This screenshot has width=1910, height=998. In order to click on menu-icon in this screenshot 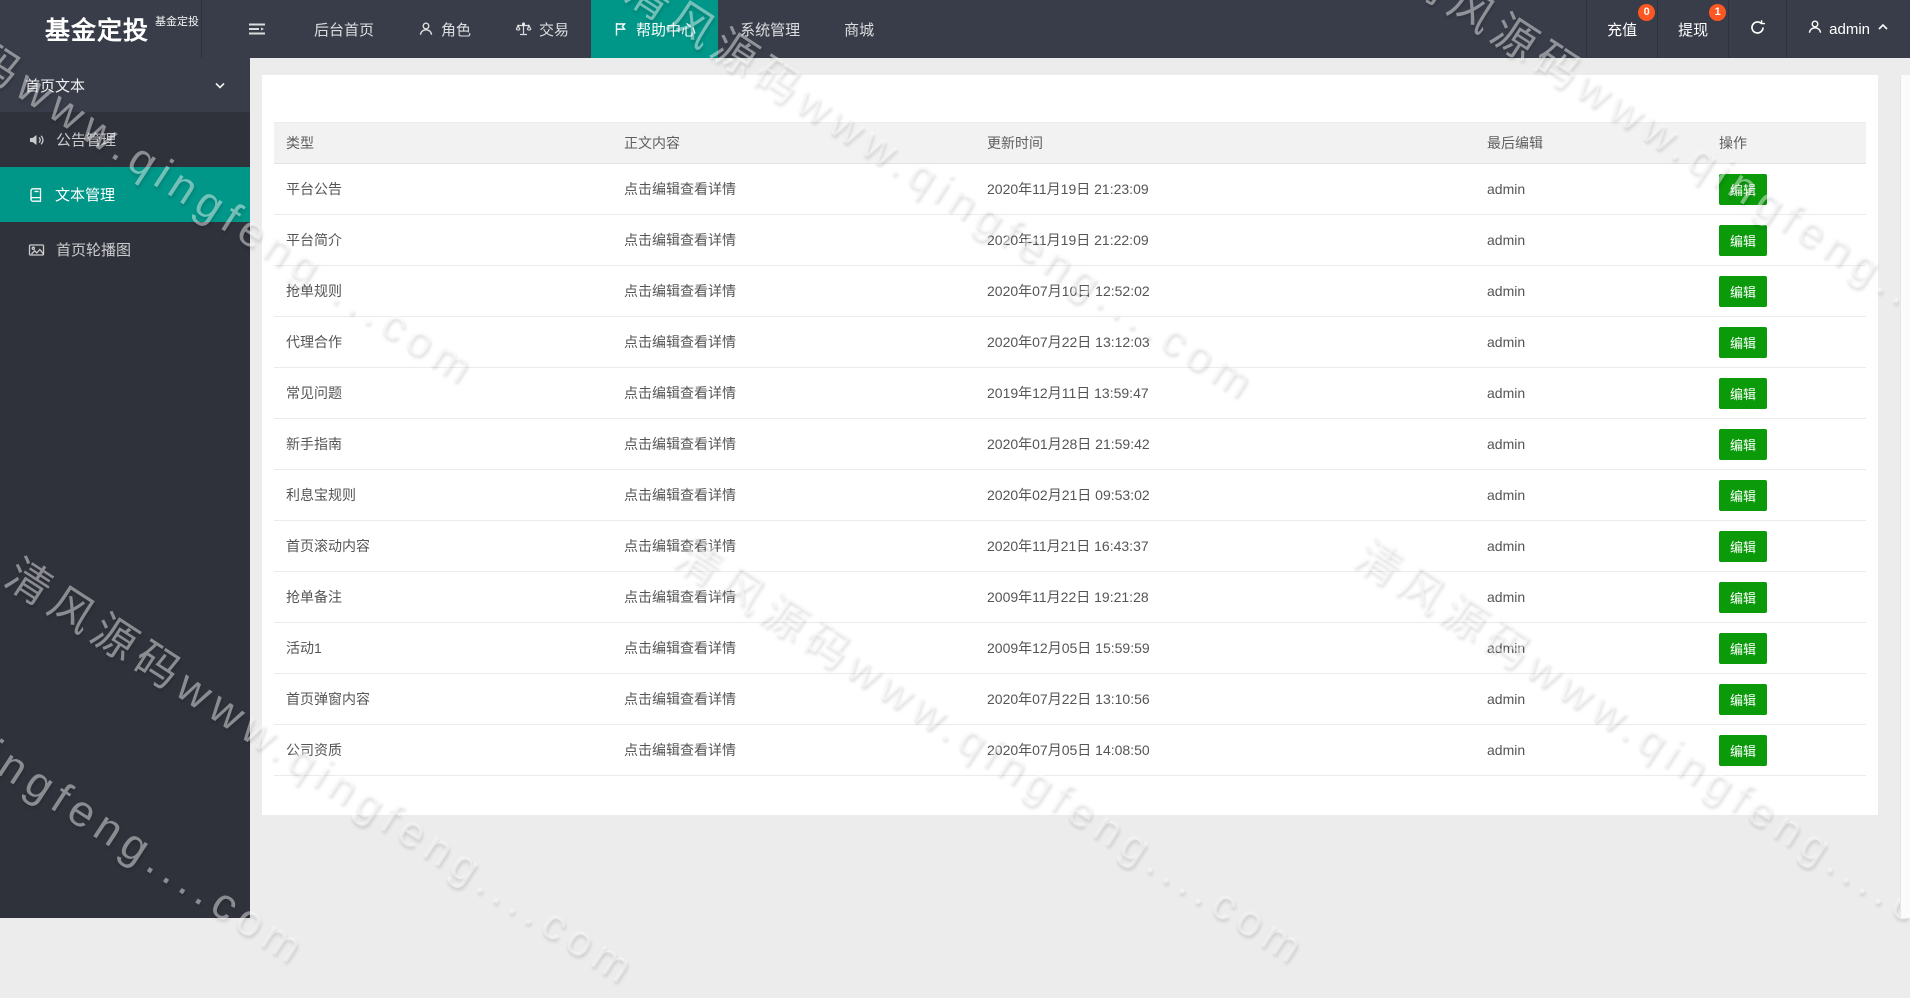, I will do `click(257, 29)`.